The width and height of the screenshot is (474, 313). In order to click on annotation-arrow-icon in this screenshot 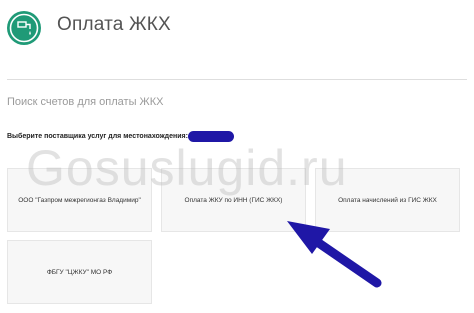, I will do `click(334, 254)`.